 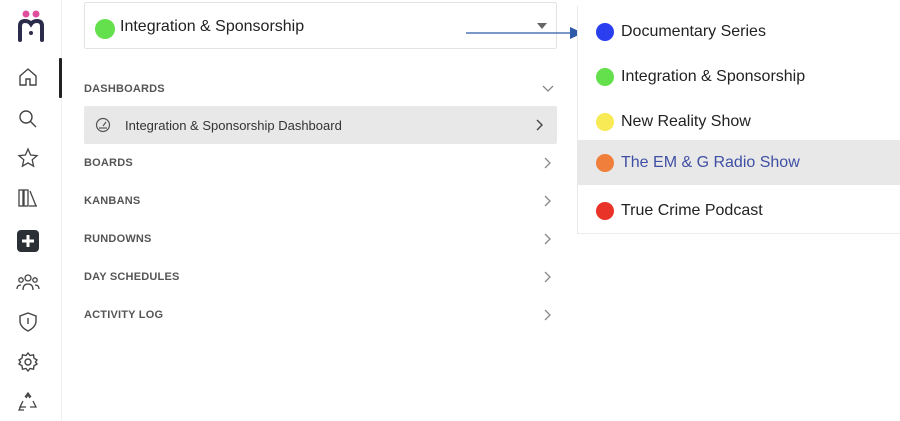 I want to click on library-icon, so click(x=28, y=198).